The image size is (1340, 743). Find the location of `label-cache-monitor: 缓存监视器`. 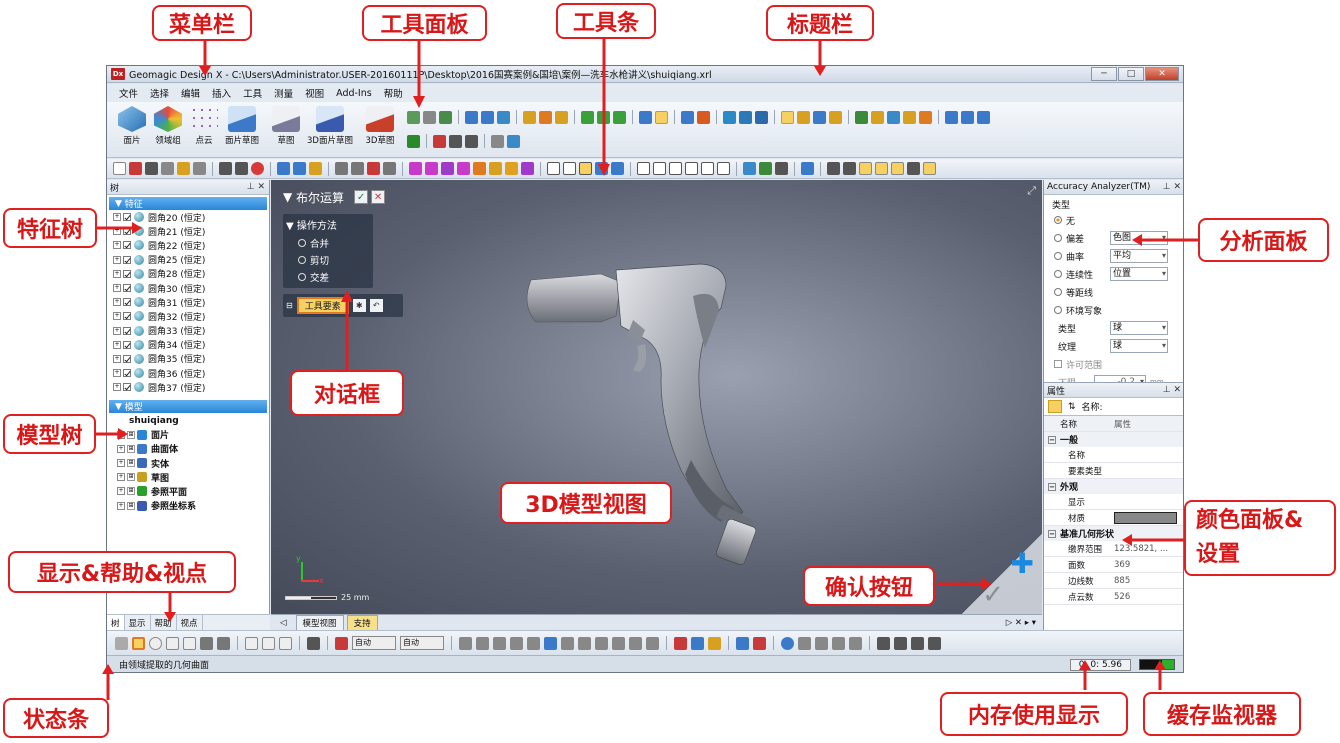

label-cache-monitor: 缓存监视器 is located at coordinates (1222, 714).